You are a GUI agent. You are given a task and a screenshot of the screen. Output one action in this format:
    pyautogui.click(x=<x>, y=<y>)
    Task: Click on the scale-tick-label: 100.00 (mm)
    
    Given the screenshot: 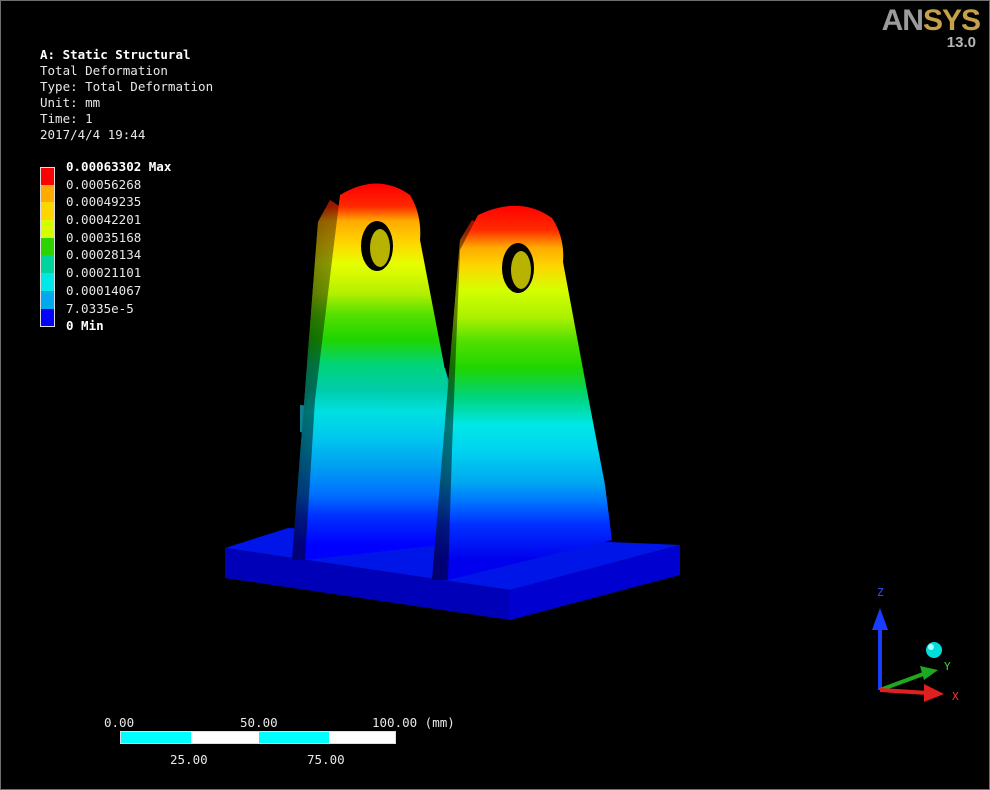 What is the action you would take?
    pyautogui.click(x=413, y=722)
    